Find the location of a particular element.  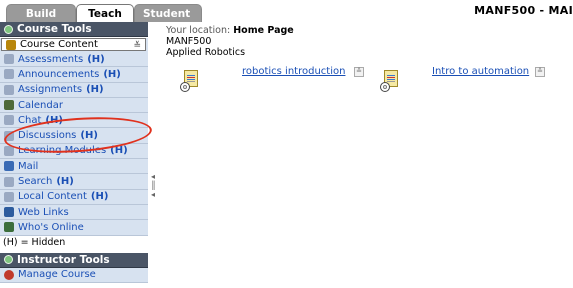

search-icon is located at coordinates (9, 181).